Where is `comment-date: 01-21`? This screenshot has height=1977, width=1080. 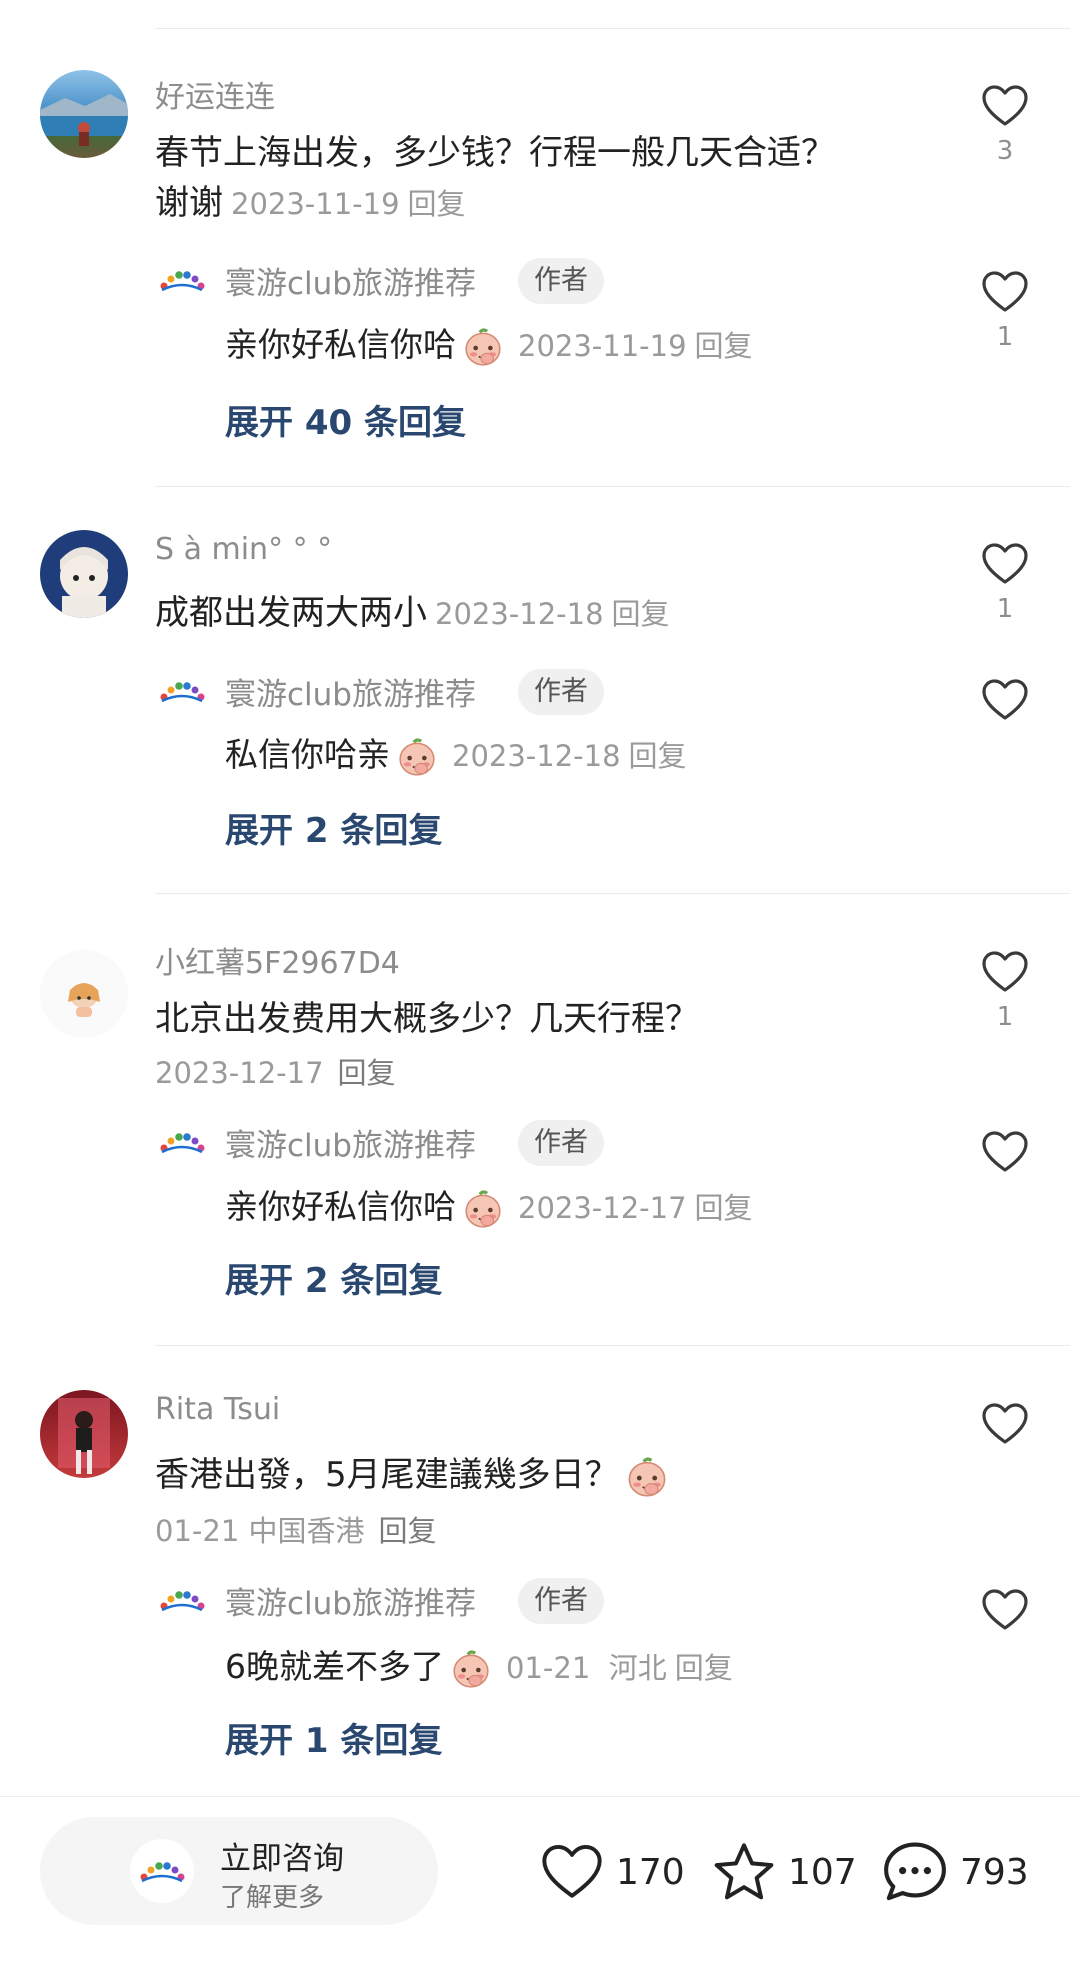
comment-date: 01-21 is located at coordinates (197, 1531).